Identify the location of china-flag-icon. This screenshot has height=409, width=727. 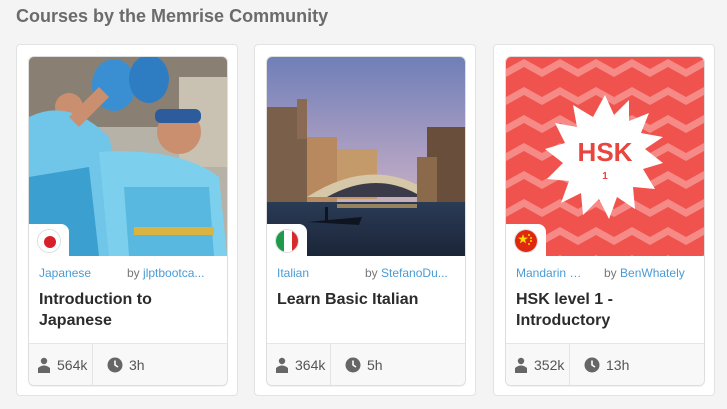
(526, 241).